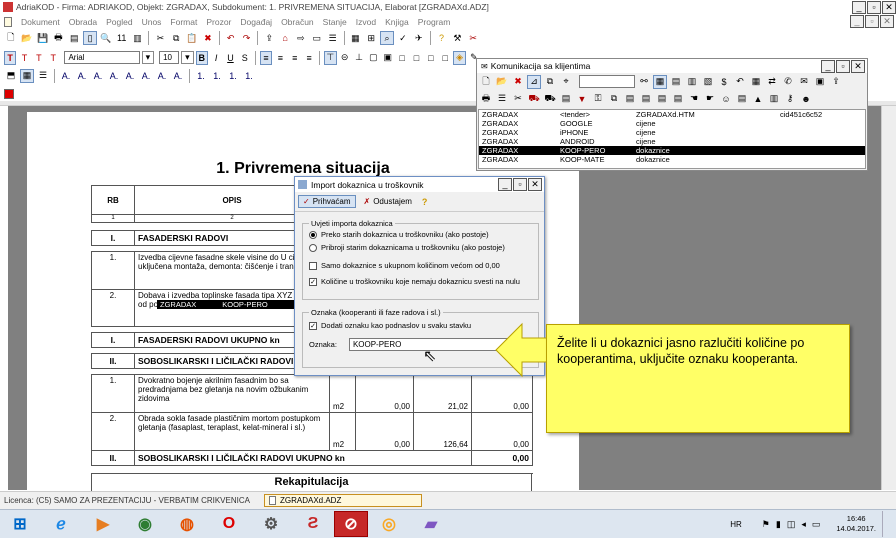  What do you see at coordinates (403, 38) in the screenshot?
I see `check-icon: ✓` at bounding box center [403, 38].